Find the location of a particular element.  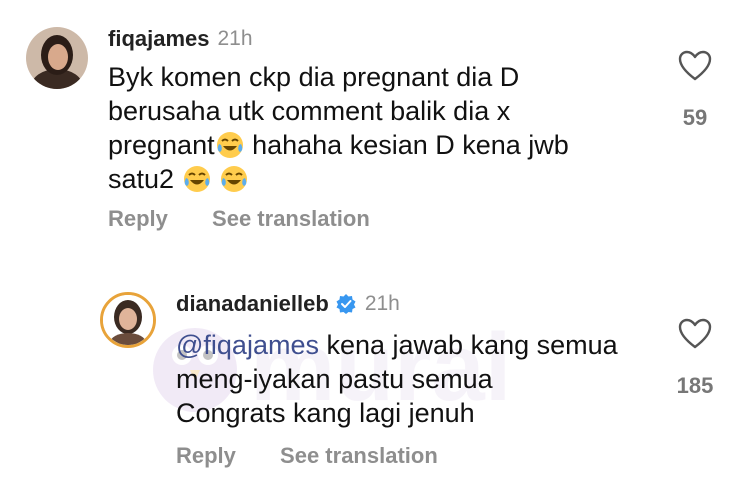

mention-link: @fiqajames is located at coordinates (247, 345).